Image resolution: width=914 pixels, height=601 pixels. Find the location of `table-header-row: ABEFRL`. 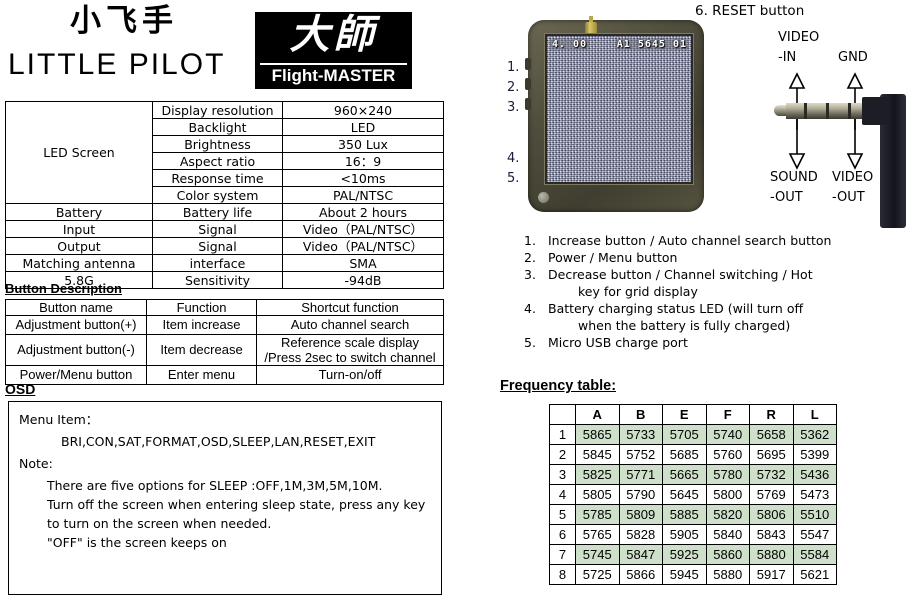

table-header-row: ABEFRL is located at coordinates (693, 414).